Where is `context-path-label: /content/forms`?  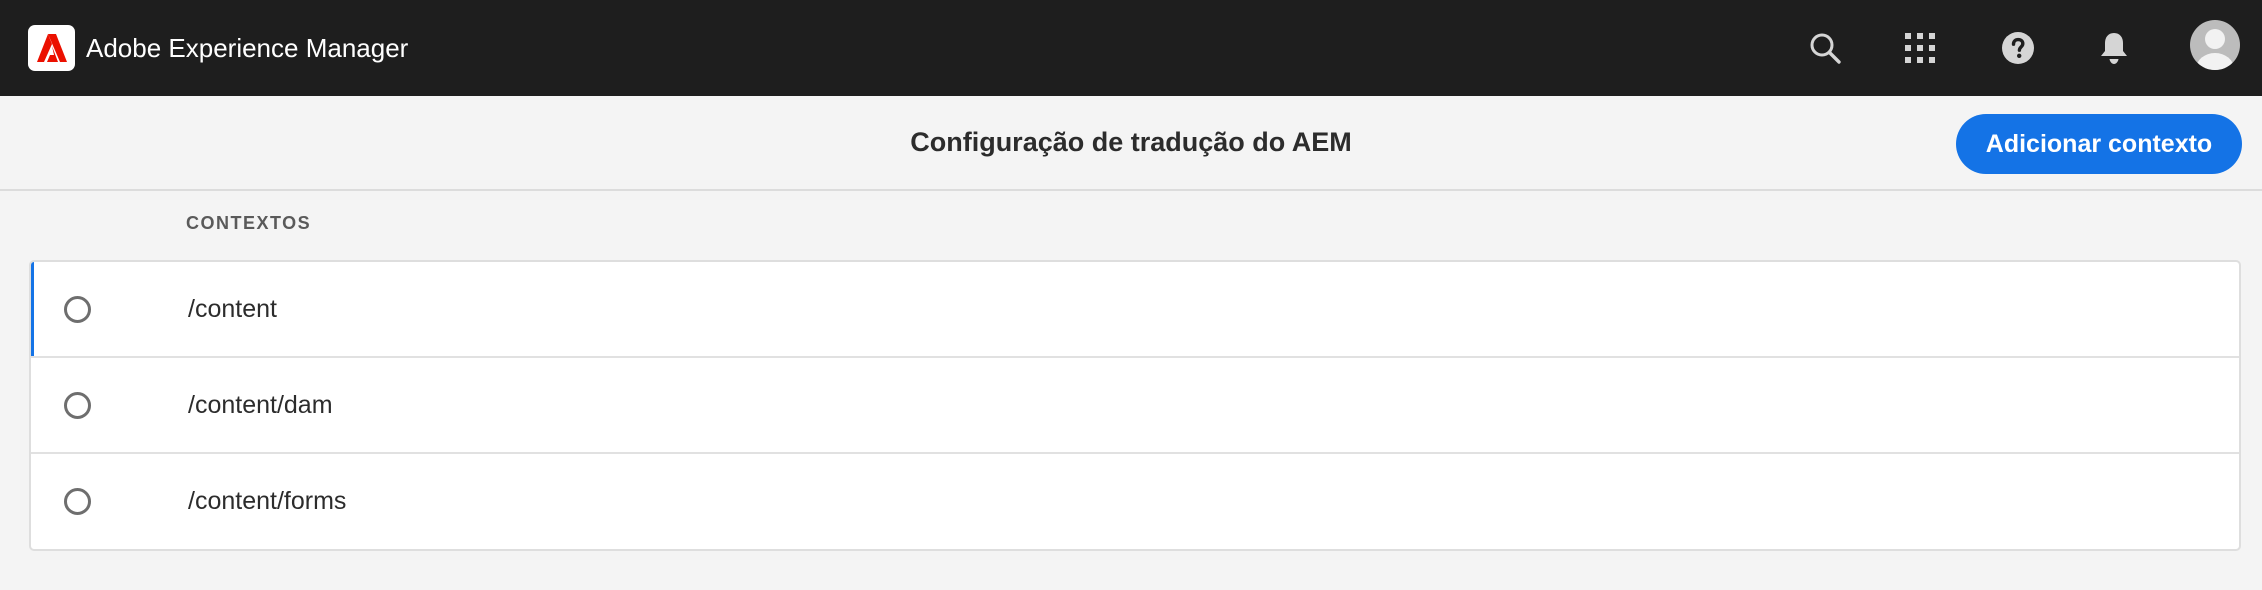
context-path-label: /content/forms is located at coordinates (267, 501).